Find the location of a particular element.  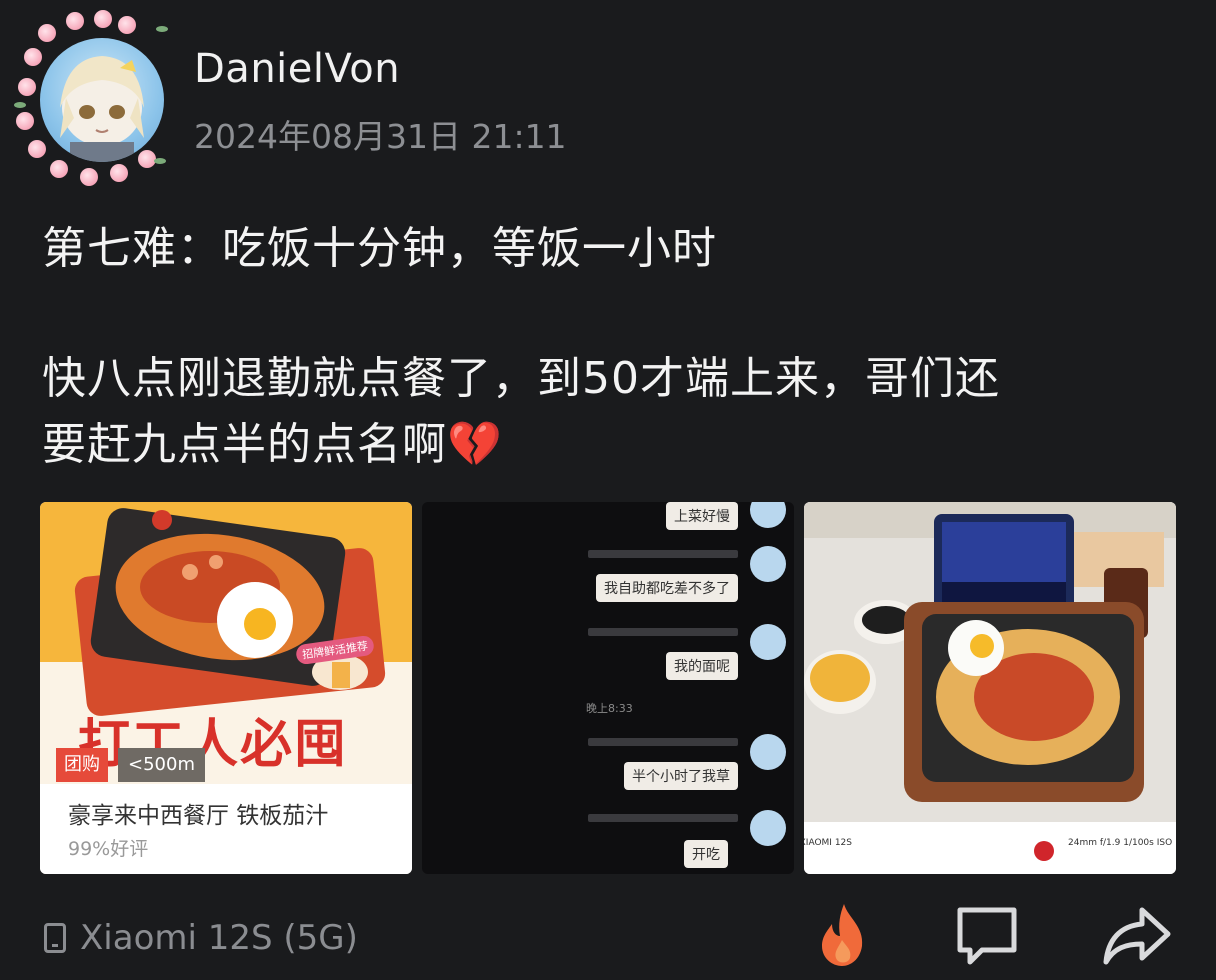

like-button is located at coordinates (843, 935).